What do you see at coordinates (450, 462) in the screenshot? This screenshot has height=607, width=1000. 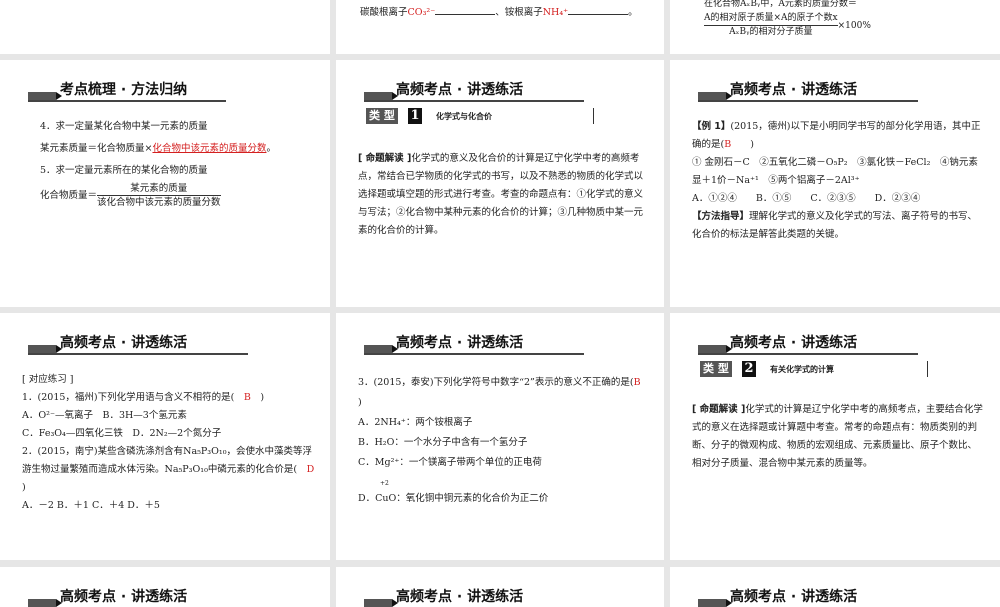 I see `option-c: C．Mg²⁺：一个镁离子带两个单位的正电荷` at bounding box center [450, 462].